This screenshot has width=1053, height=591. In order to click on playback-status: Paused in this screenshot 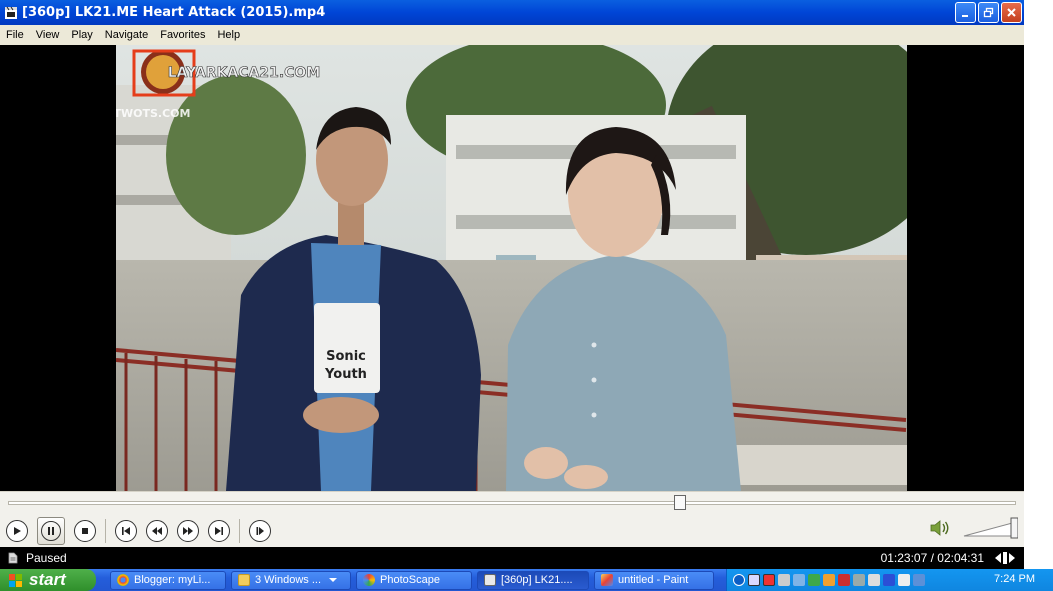, I will do `click(46, 558)`.